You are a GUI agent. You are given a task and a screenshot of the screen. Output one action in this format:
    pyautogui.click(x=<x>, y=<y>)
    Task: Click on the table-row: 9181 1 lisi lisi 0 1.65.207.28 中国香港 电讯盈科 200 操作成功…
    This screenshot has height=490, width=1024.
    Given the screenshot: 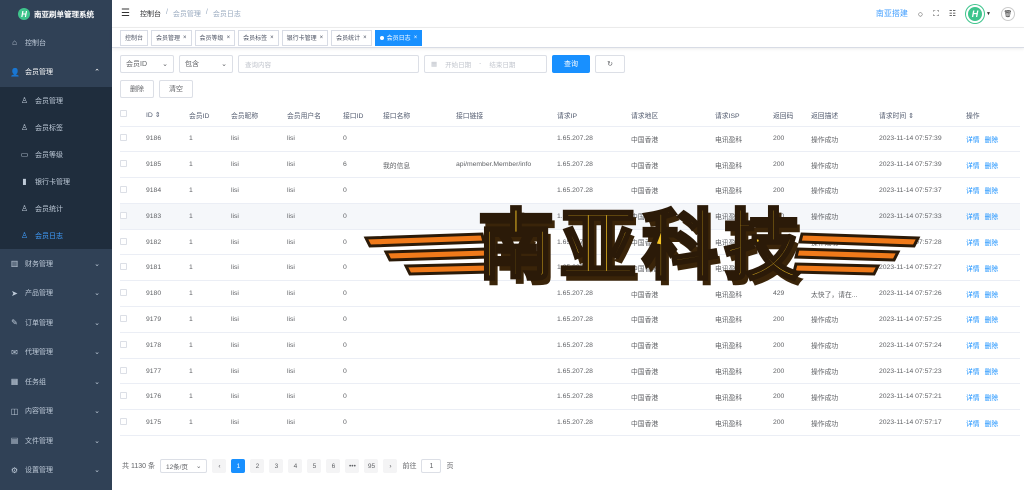 What is the action you would take?
    pyautogui.click(x=570, y=268)
    